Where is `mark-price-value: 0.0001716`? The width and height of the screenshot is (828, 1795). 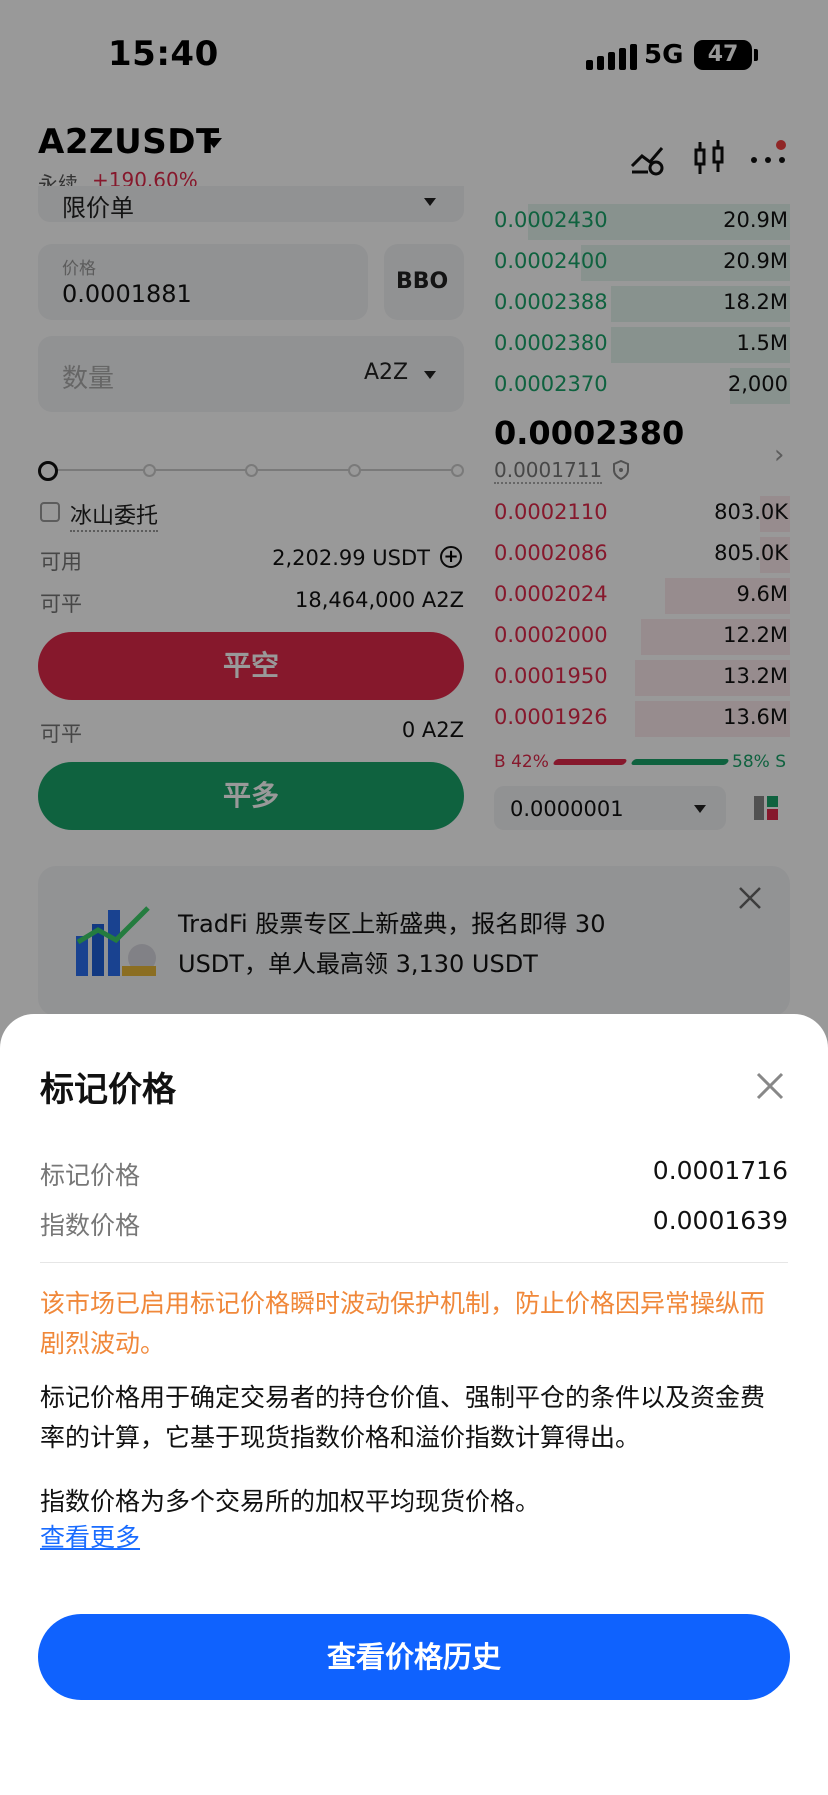 mark-price-value: 0.0001716 is located at coordinates (720, 1170).